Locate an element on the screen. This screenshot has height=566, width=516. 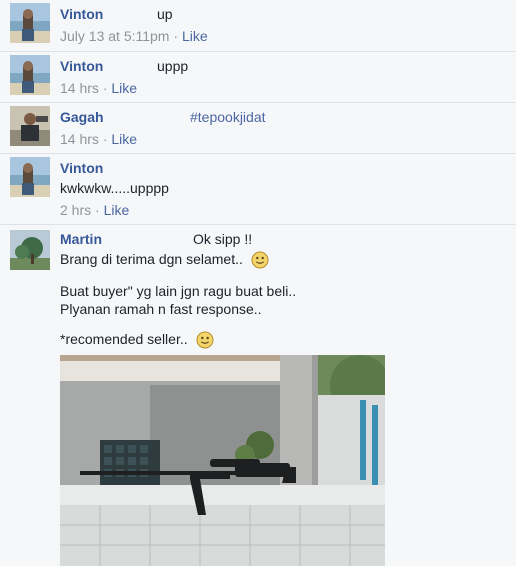
comment-text-line: Ok sipp !! is located at coordinates (223, 239).